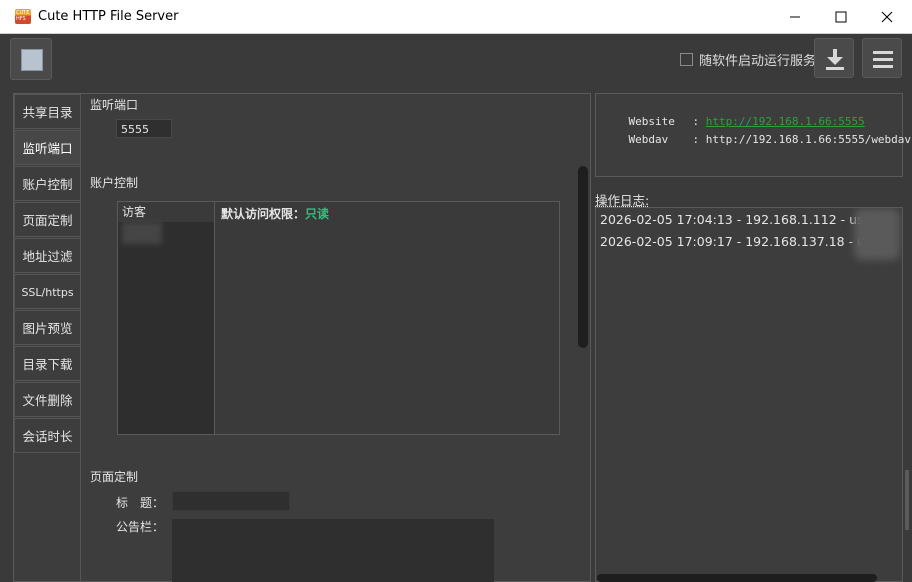 Image resolution: width=912 pixels, height=582 pixels. What do you see at coordinates (47, 147) in the screenshot?
I see `nav-item-listen-port: 监听端口` at bounding box center [47, 147].